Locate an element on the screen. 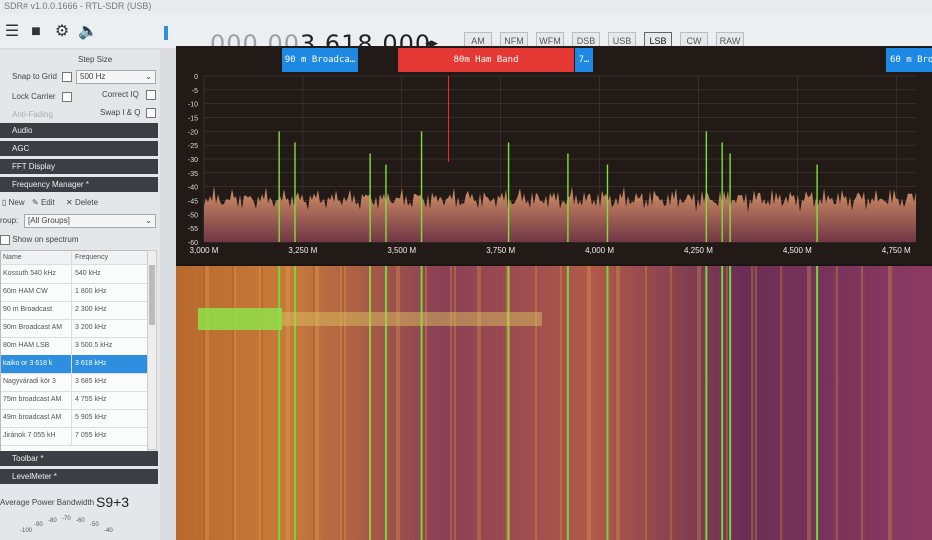 The width and height of the screenshot is (932, 540). y-tick-label: -15 is located at coordinates (193, 119).